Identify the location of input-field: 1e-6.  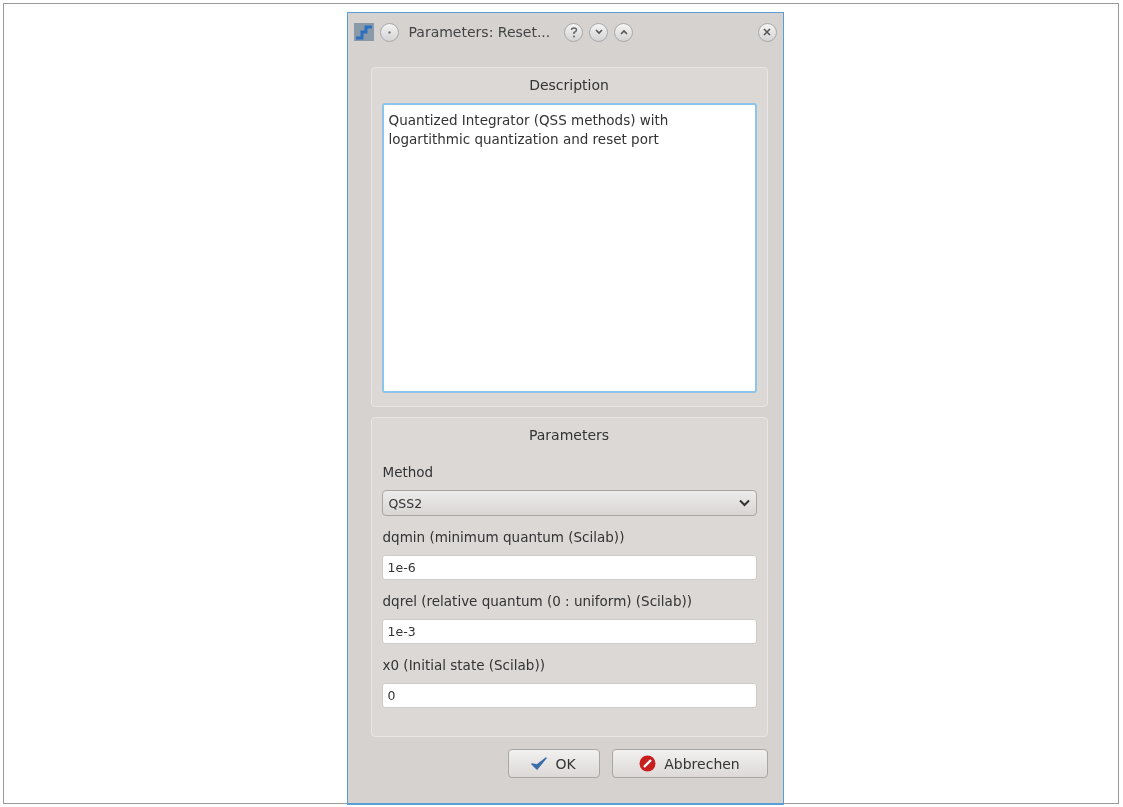
(569, 567).